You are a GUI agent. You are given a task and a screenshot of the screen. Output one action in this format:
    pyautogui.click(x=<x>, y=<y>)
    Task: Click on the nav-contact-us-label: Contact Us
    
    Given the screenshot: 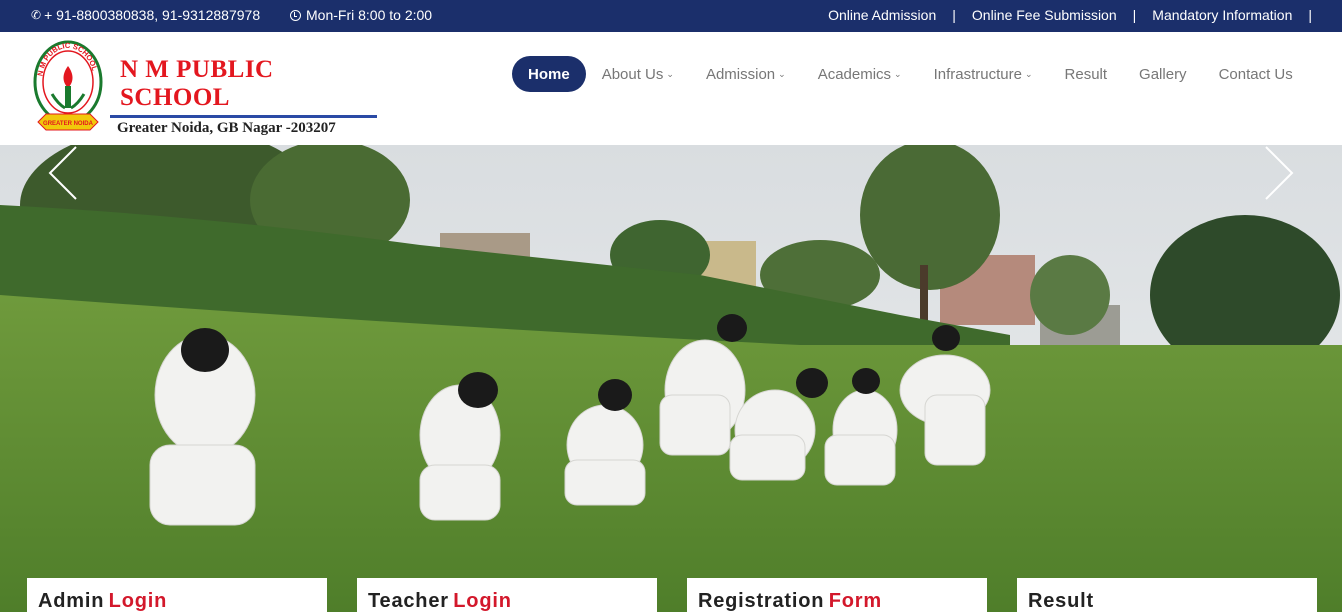 What is the action you would take?
    pyautogui.click(x=1255, y=74)
    